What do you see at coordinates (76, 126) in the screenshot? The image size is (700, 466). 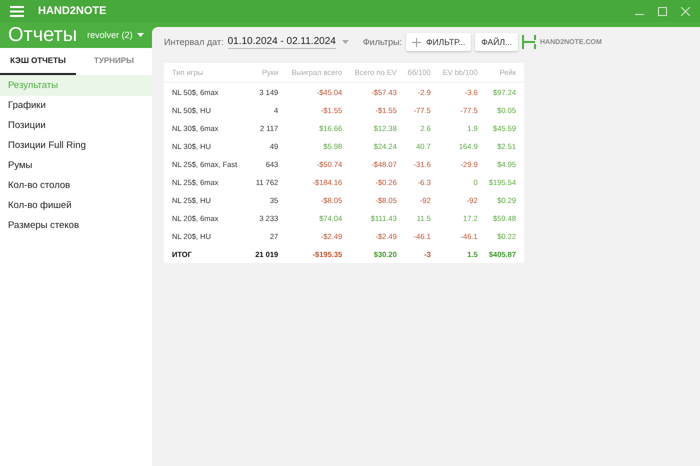 I see `sidebar-item: Позиции` at bounding box center [76, 126].